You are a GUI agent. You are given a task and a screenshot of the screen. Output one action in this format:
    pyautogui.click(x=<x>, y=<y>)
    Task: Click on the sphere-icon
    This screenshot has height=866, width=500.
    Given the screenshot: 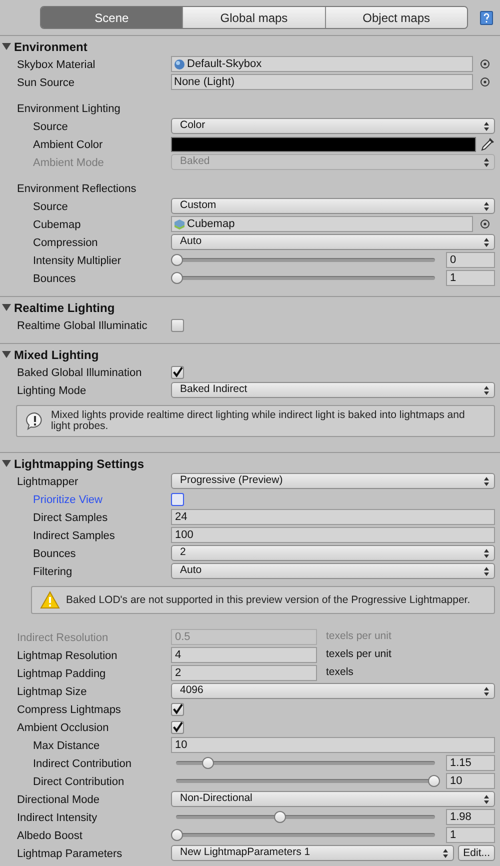 What is the action you would take?
    pyautogui.click(x=179, y=64)
    